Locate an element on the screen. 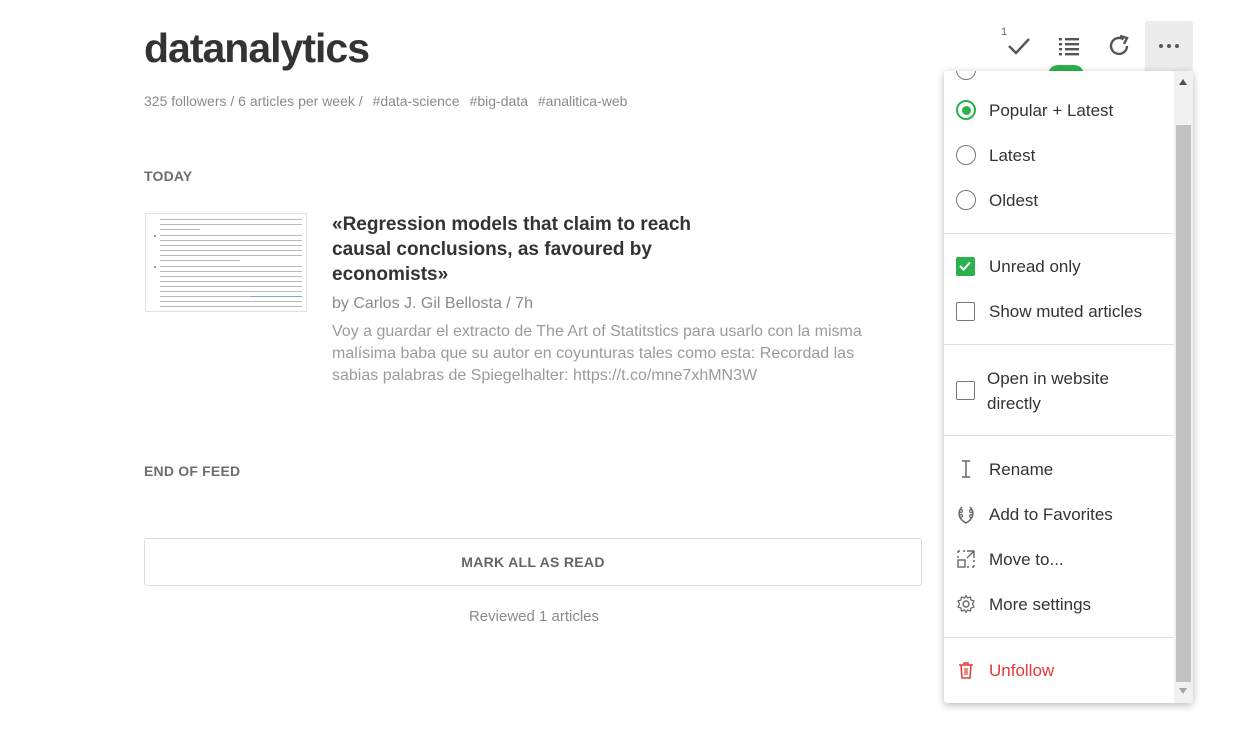 The height and width of the screenshot is (751, 1237). laurel-icon is located at coordinates (966, 515).